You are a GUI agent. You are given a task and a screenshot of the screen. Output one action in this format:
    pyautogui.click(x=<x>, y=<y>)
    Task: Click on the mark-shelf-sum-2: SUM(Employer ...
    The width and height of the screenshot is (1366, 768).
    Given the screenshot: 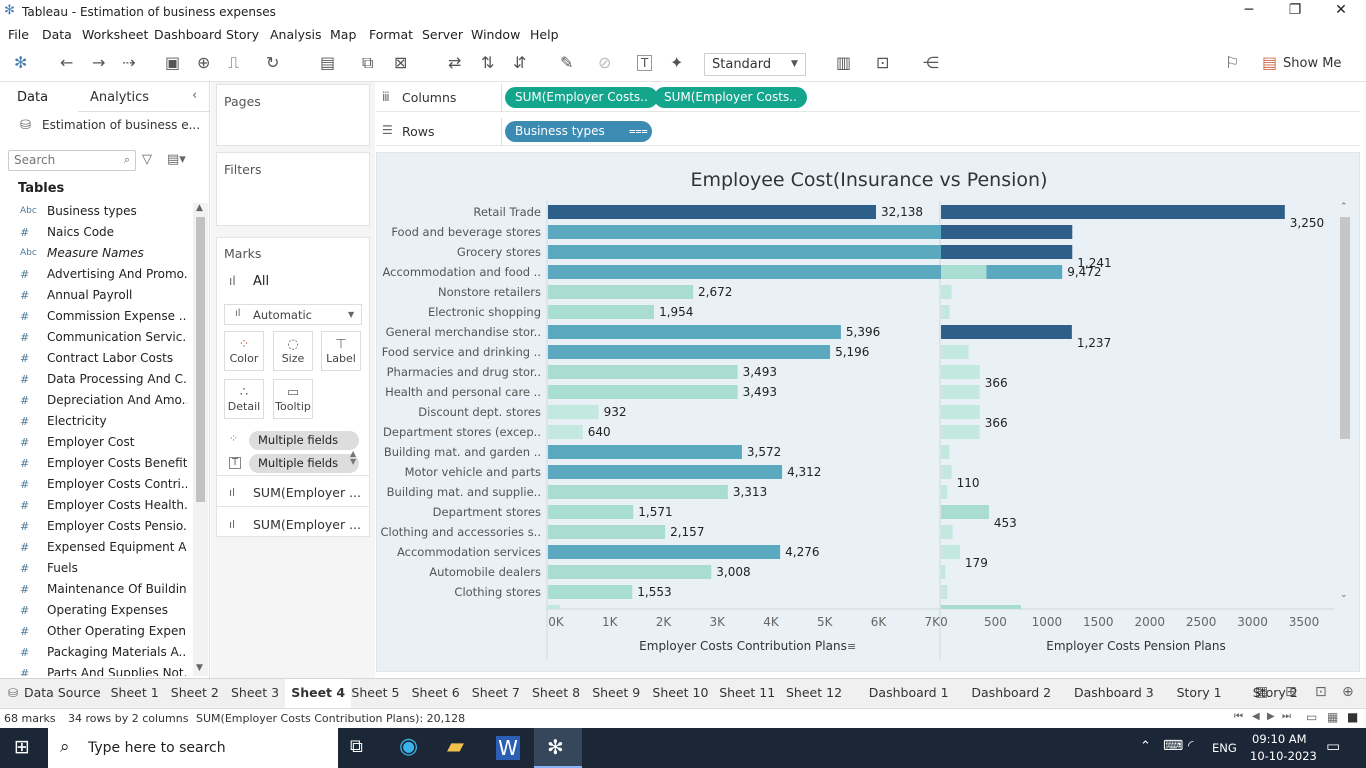 What is the action you would take?
    pyautogui.click(x=307, y=524)
    